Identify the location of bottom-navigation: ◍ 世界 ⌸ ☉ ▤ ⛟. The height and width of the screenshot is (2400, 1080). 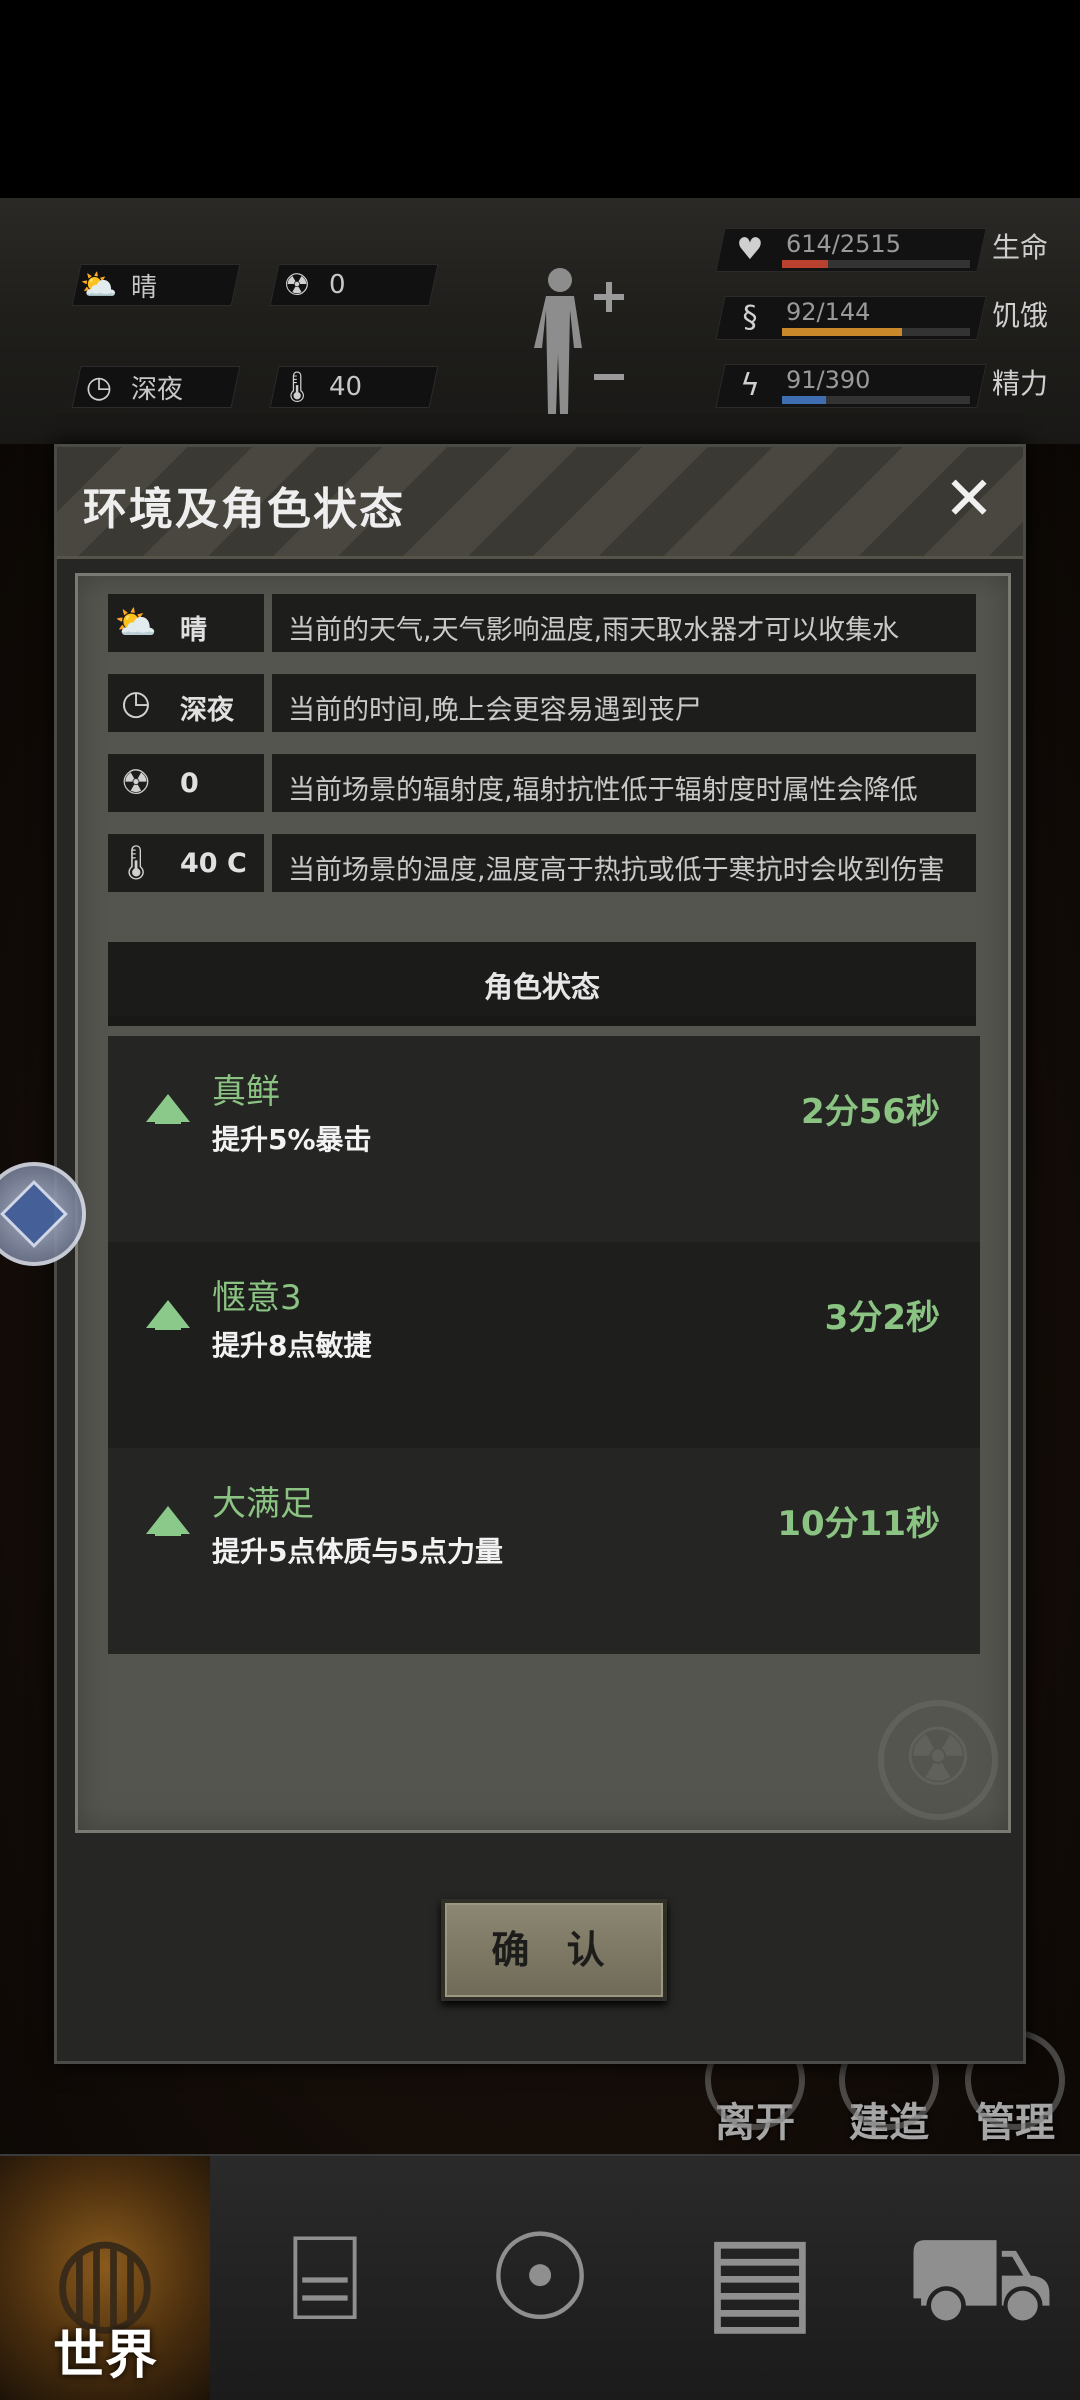
(540, 2277).